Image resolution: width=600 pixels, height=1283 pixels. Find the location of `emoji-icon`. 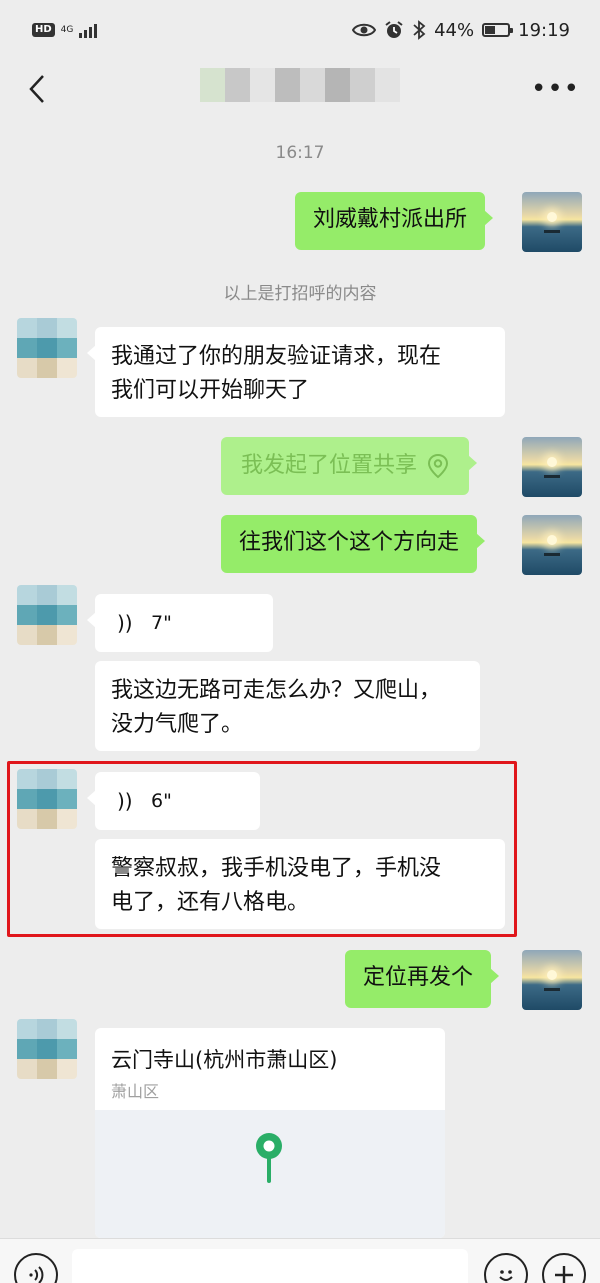

emoji-icon is located at coordinates (506, 1268).